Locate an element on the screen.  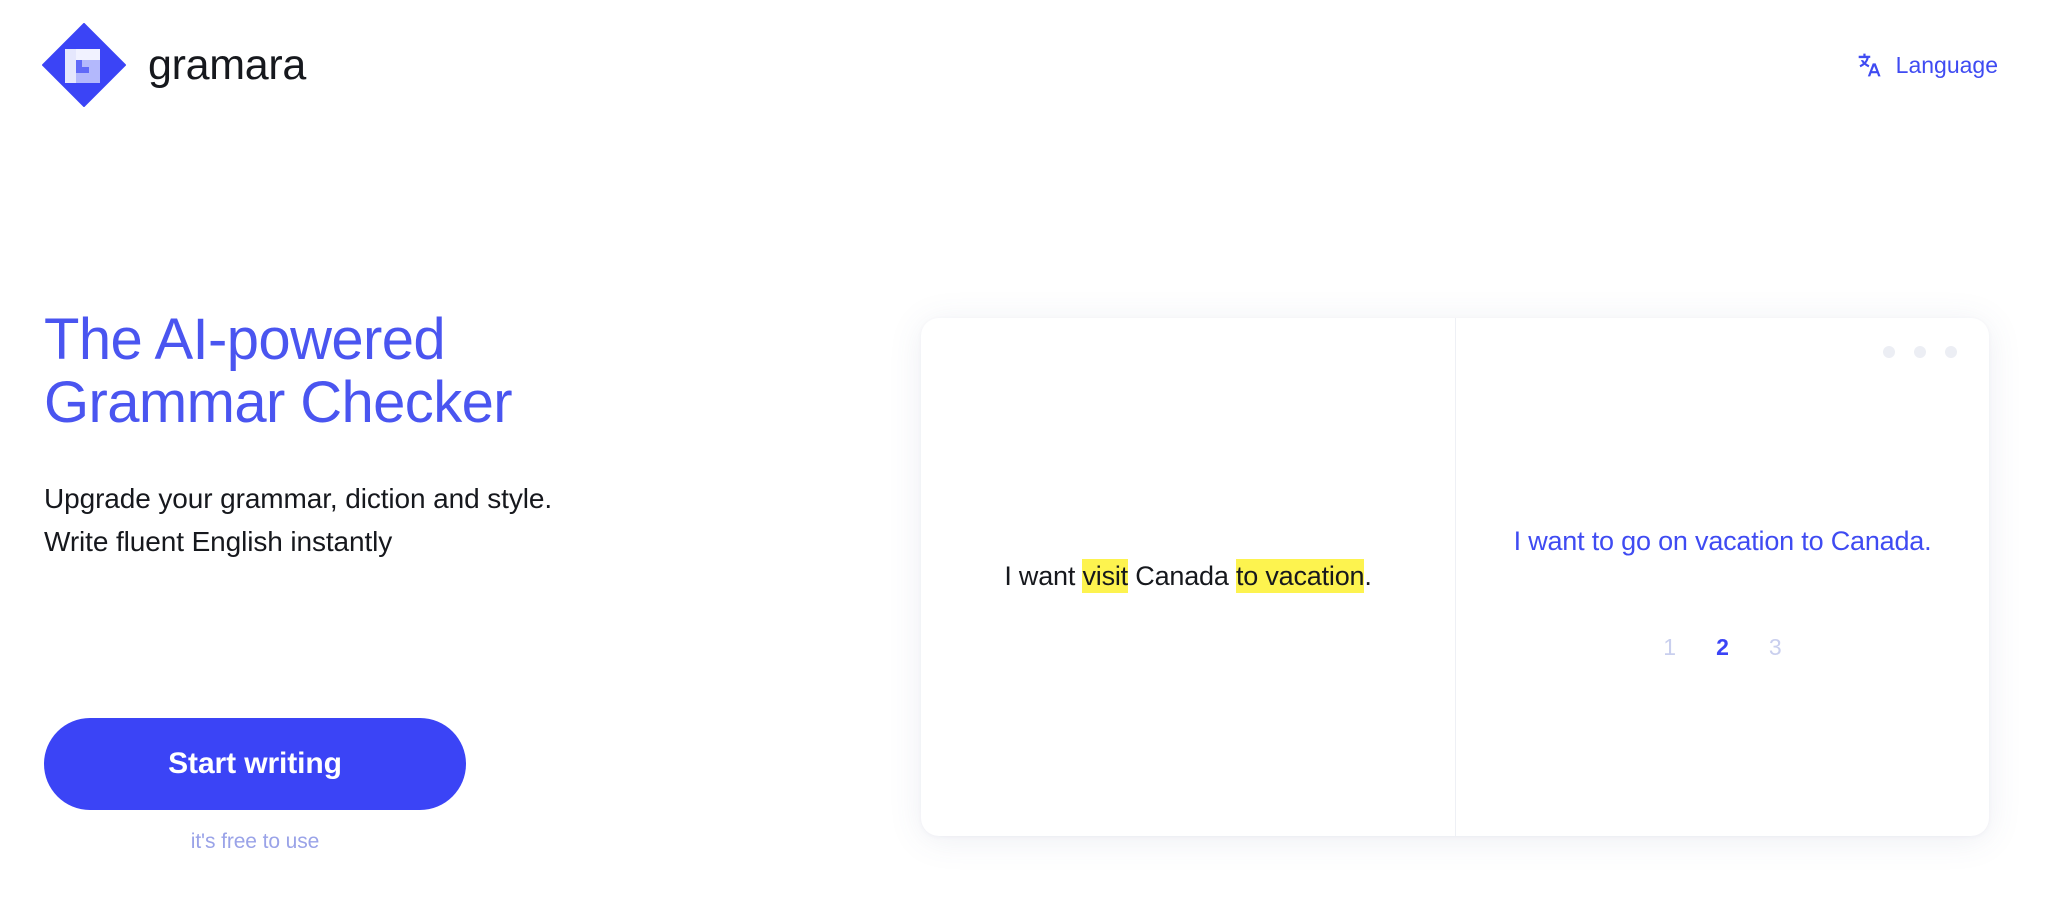
cta-group: Start writing it's free to use is located at coordinates (255, 786).